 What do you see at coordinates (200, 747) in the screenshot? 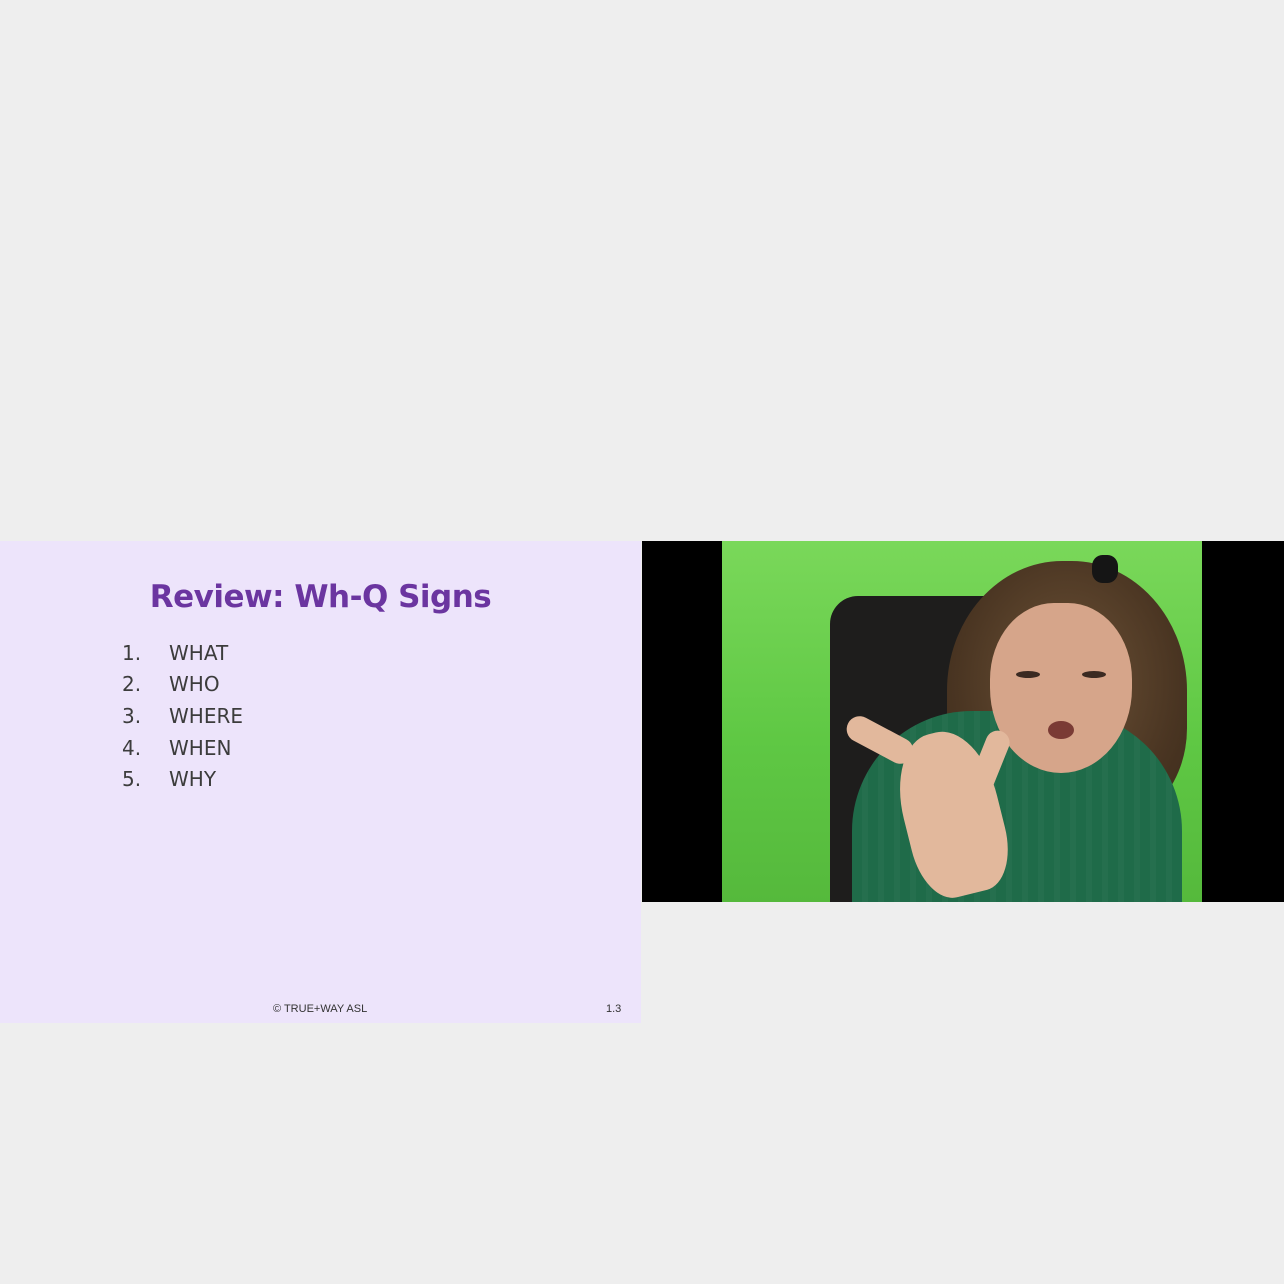
I see `list-item-label: WHEN` at bounding box center [200, 747].